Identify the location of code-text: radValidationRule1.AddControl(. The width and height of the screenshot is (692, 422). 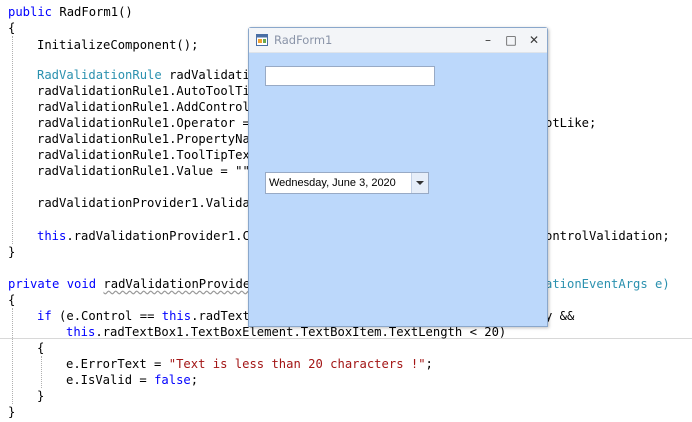
(147, 107).